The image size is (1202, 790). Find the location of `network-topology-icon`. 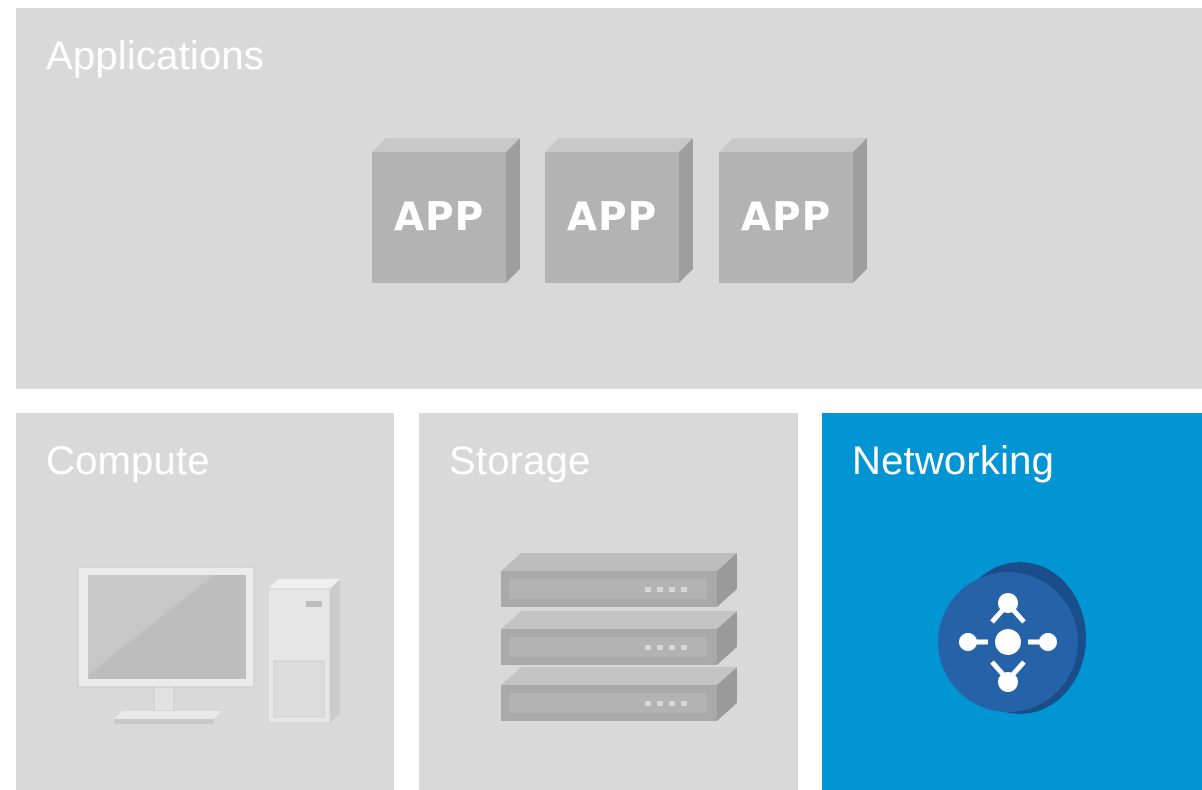

network-topology-icon is located at coordinates (1012, 638).